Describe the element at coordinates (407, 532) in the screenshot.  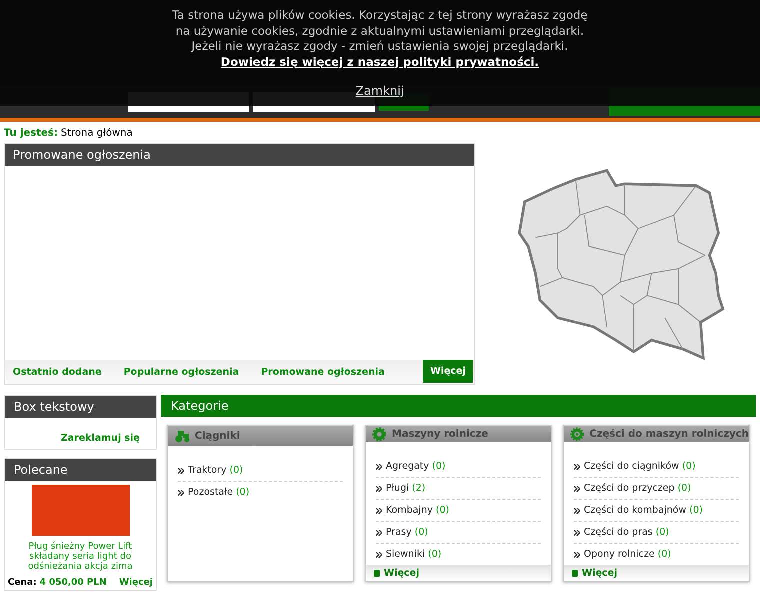
I see `subcategory-link: Prasy (0)` at that location.